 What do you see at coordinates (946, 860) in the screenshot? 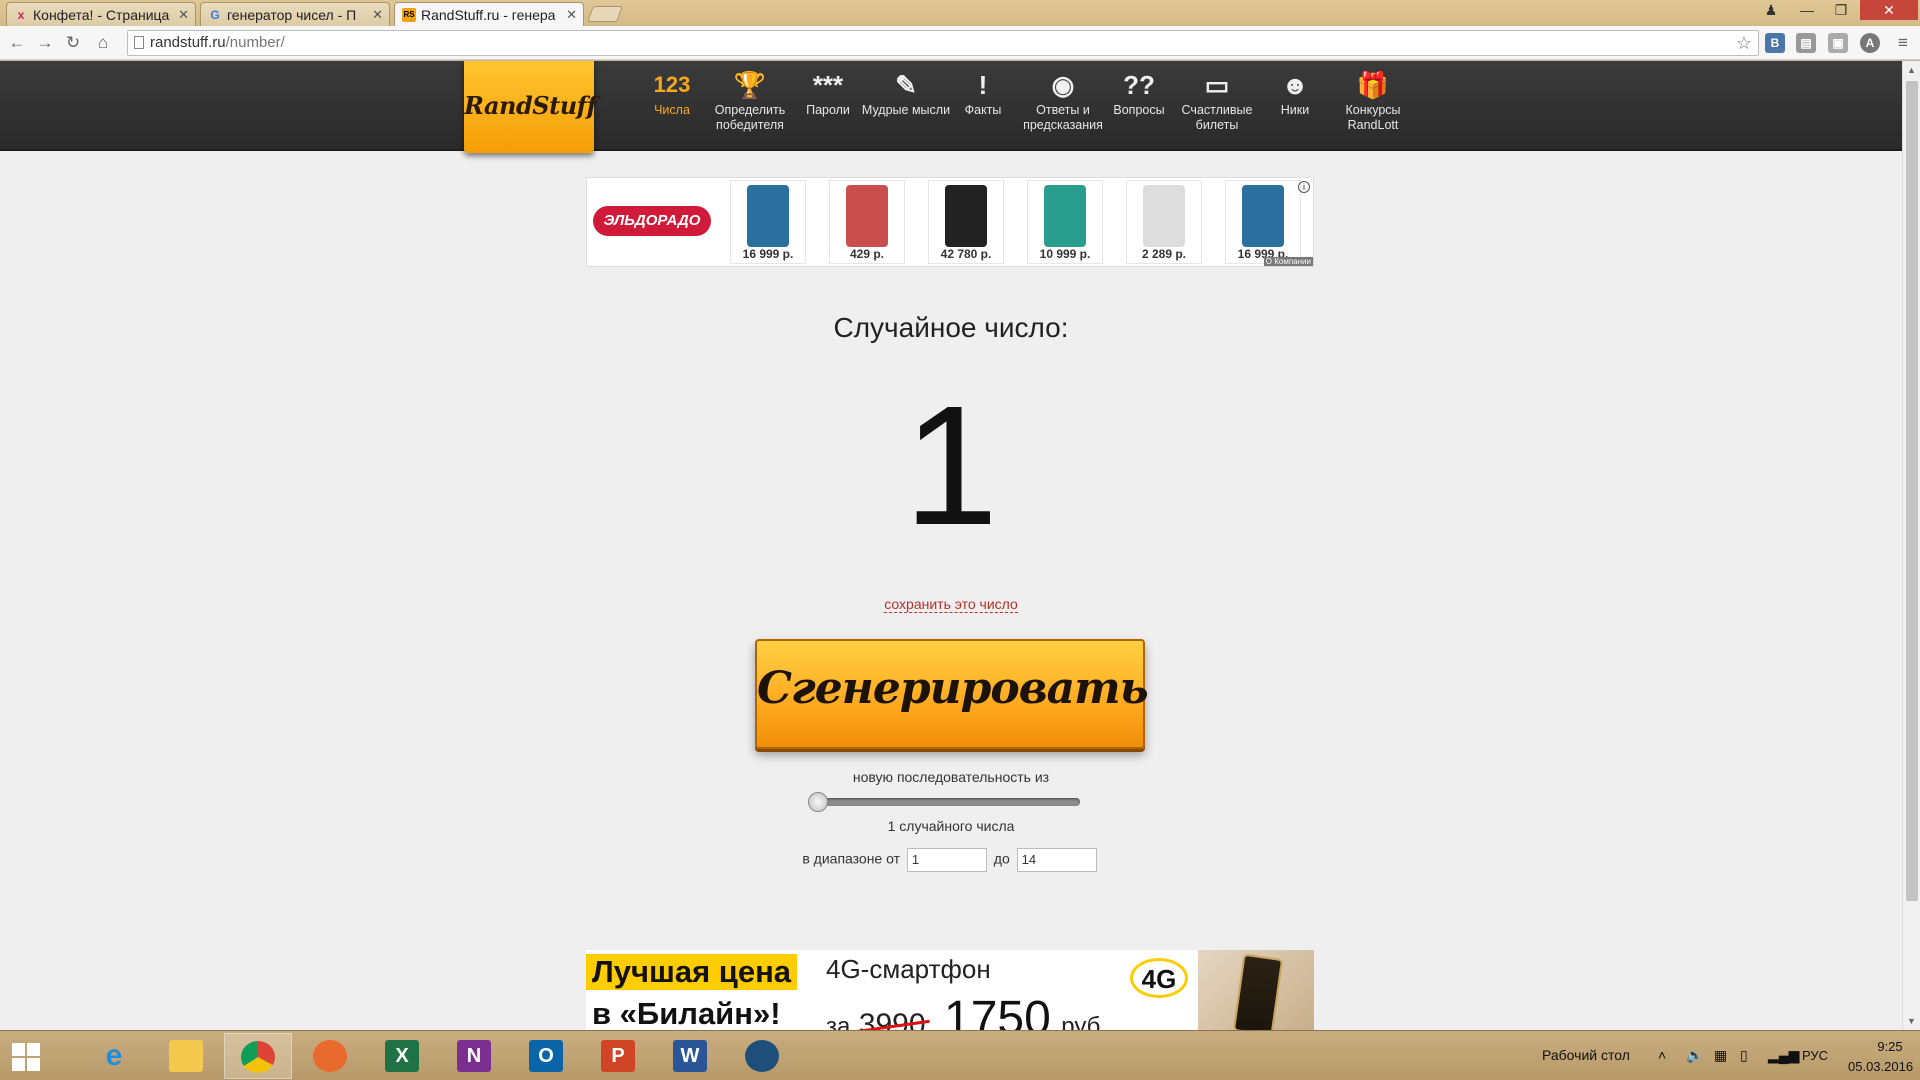
I see `range-from-input: 1` at bounding box center [946, 860].